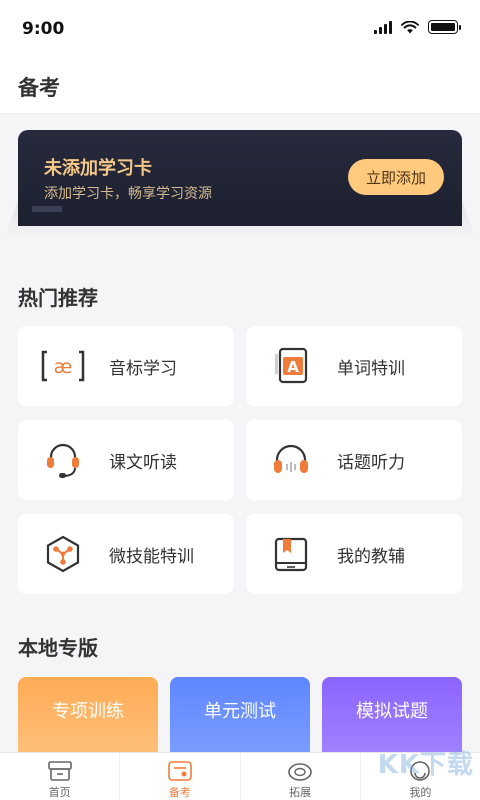  I want to click on tab-expand: 拓展, so click(299, 776).